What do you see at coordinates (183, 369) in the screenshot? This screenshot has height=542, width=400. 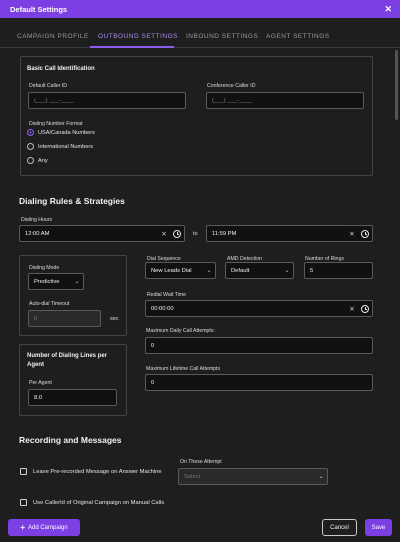 I see `max-lifetime-attempts-label: Maximum Lifetime Call Attempts` at bounding box center [183, 369].